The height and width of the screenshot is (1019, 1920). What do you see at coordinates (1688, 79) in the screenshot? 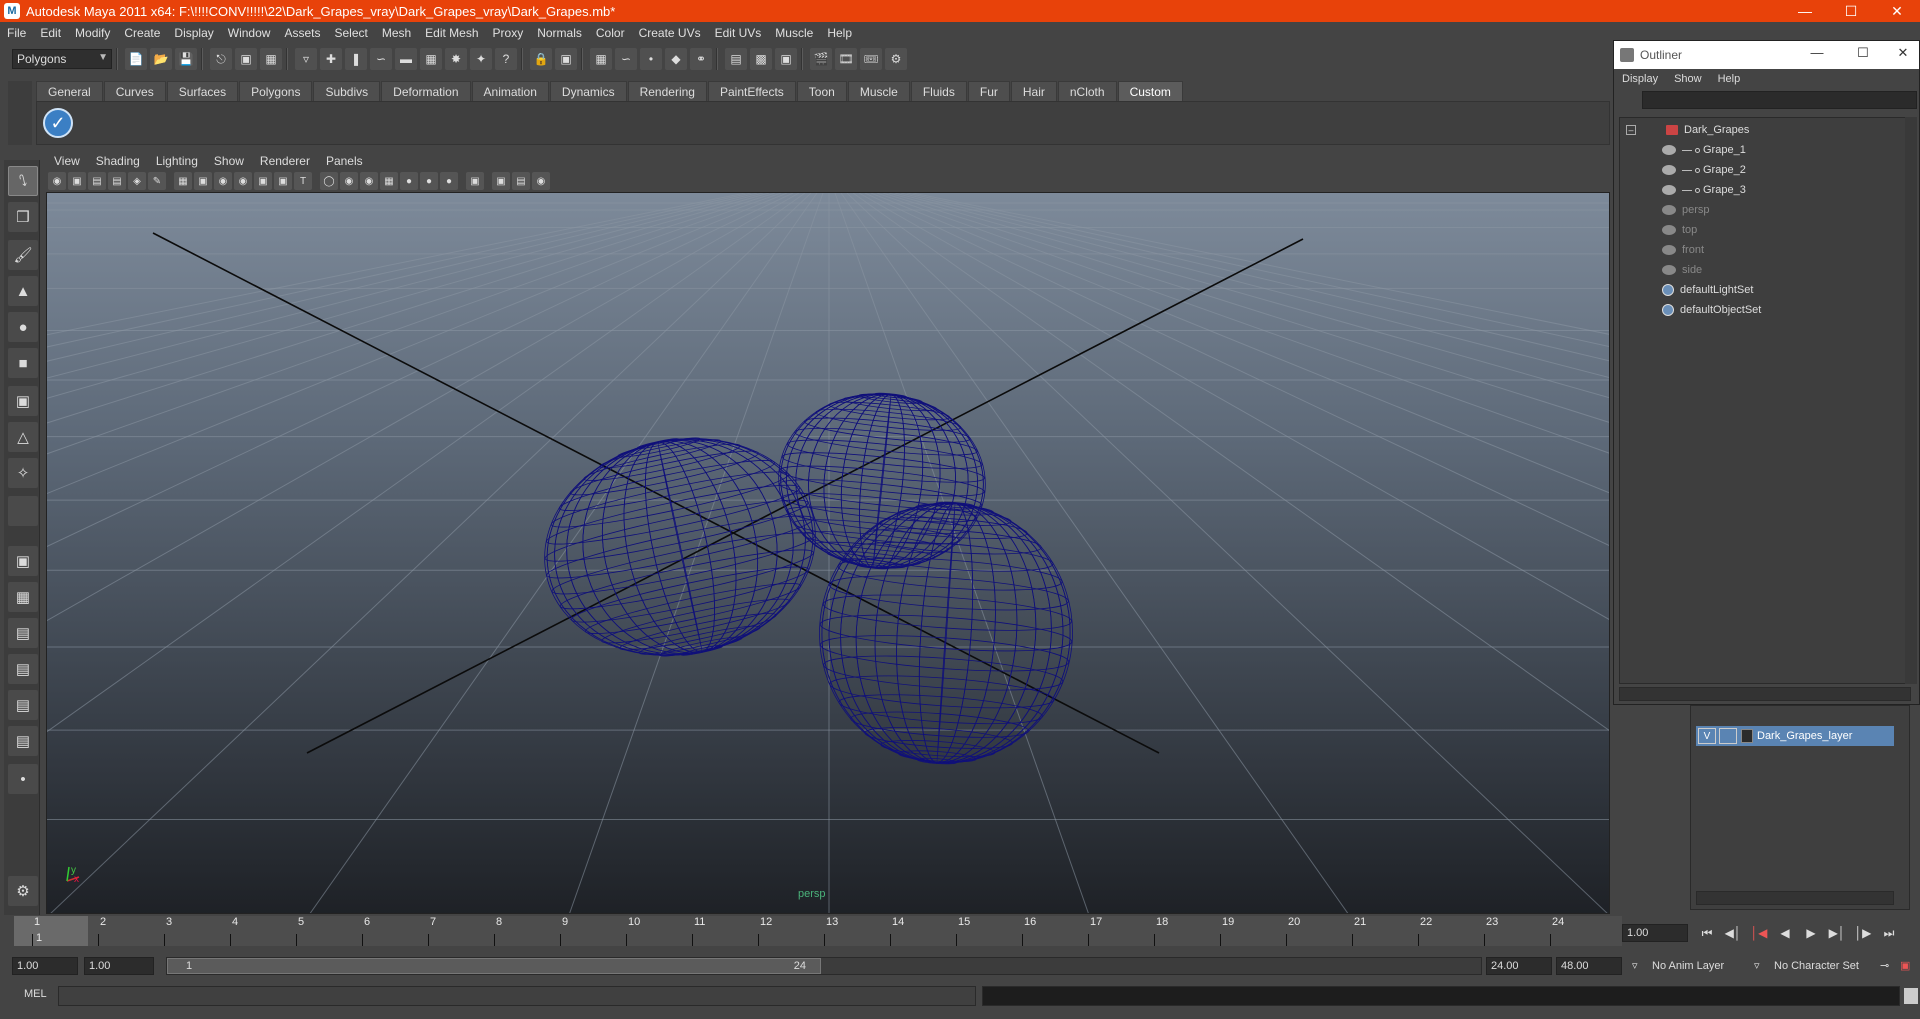
I see `outliner-menu-show: Show` at bounding box center [1688, 79].